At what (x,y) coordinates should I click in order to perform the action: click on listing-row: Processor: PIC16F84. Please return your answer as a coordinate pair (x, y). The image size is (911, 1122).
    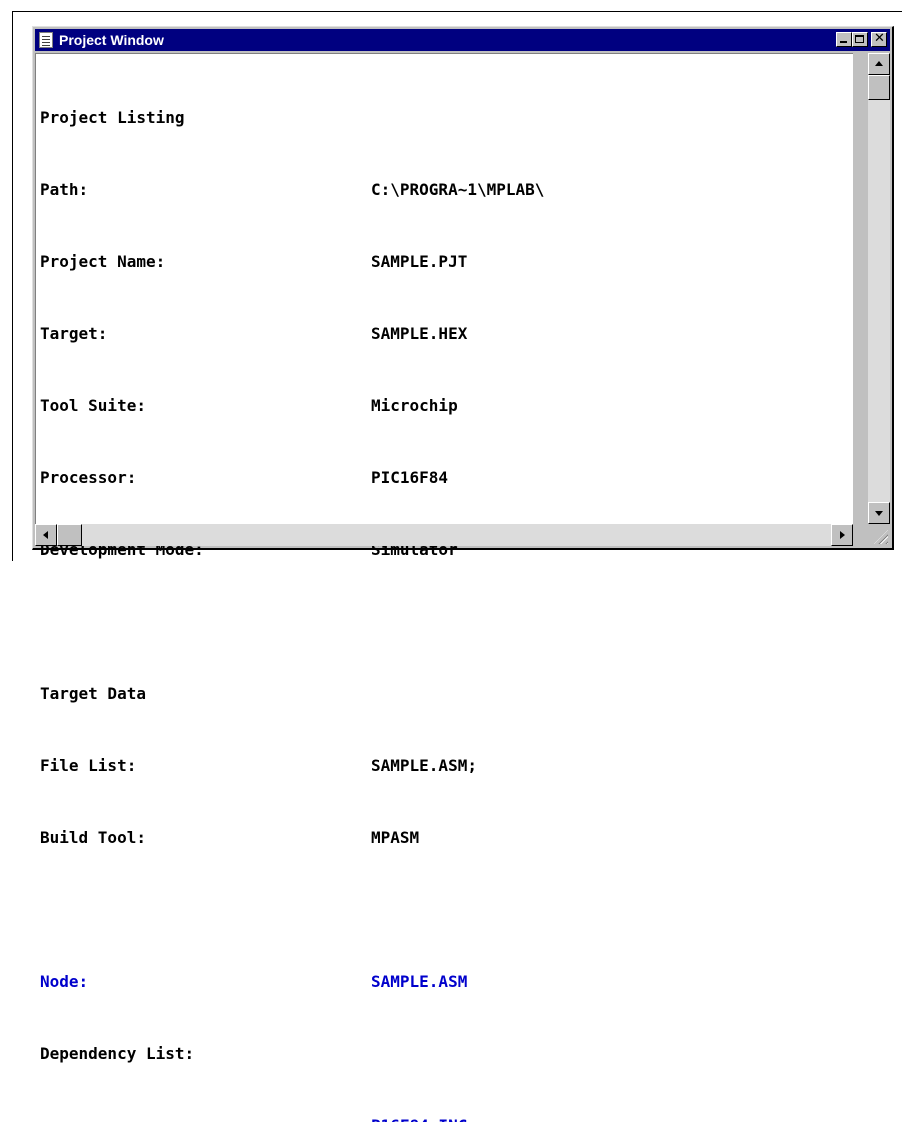
    Looking at the image, I should click on (446, 478).